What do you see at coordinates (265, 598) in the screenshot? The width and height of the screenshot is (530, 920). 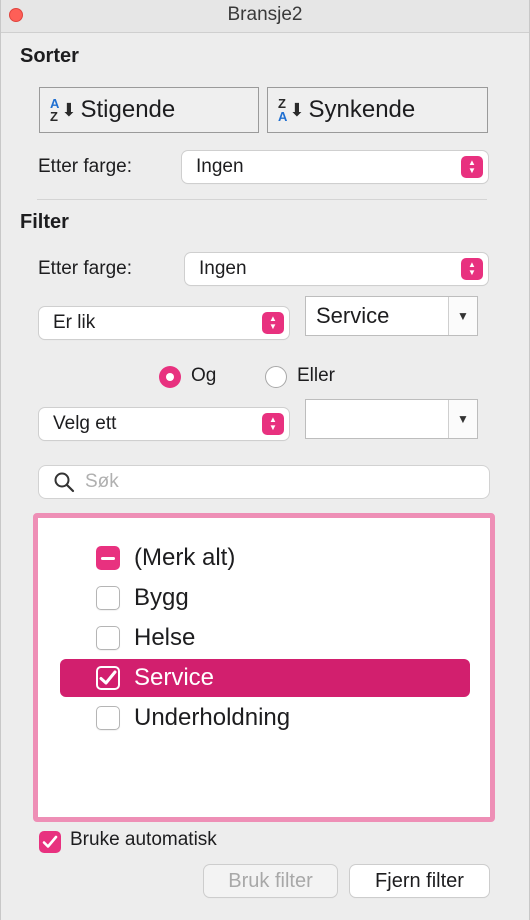 I see `list-item-bygg: Bygg` at bounding box center [265, 598].